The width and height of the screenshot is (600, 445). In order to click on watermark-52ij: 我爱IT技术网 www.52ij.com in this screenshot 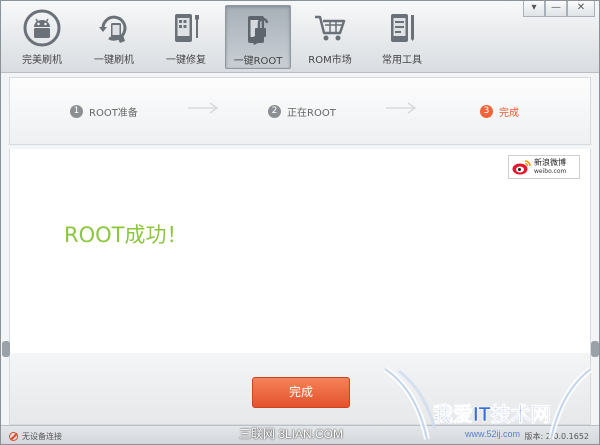, I will do `click(488, 403)`.